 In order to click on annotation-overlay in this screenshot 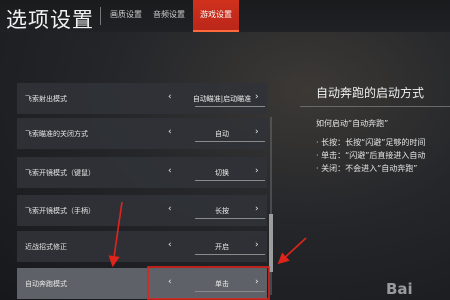, I will do `click(207, 250)`.